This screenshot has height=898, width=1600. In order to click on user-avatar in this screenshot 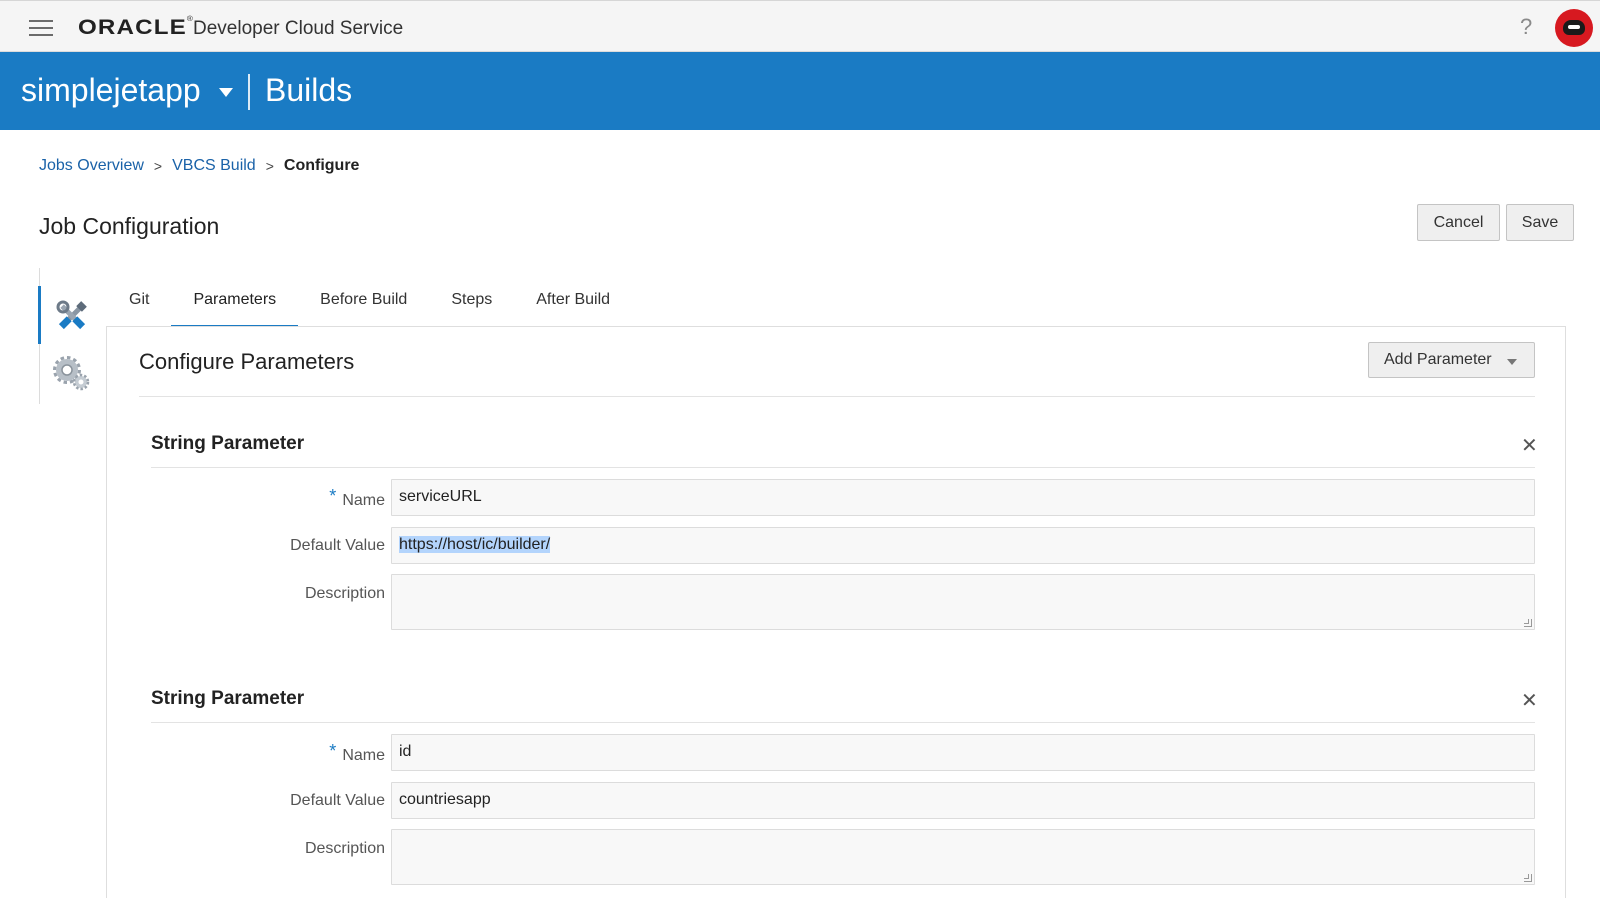, I will do `click(1574, 28)`.